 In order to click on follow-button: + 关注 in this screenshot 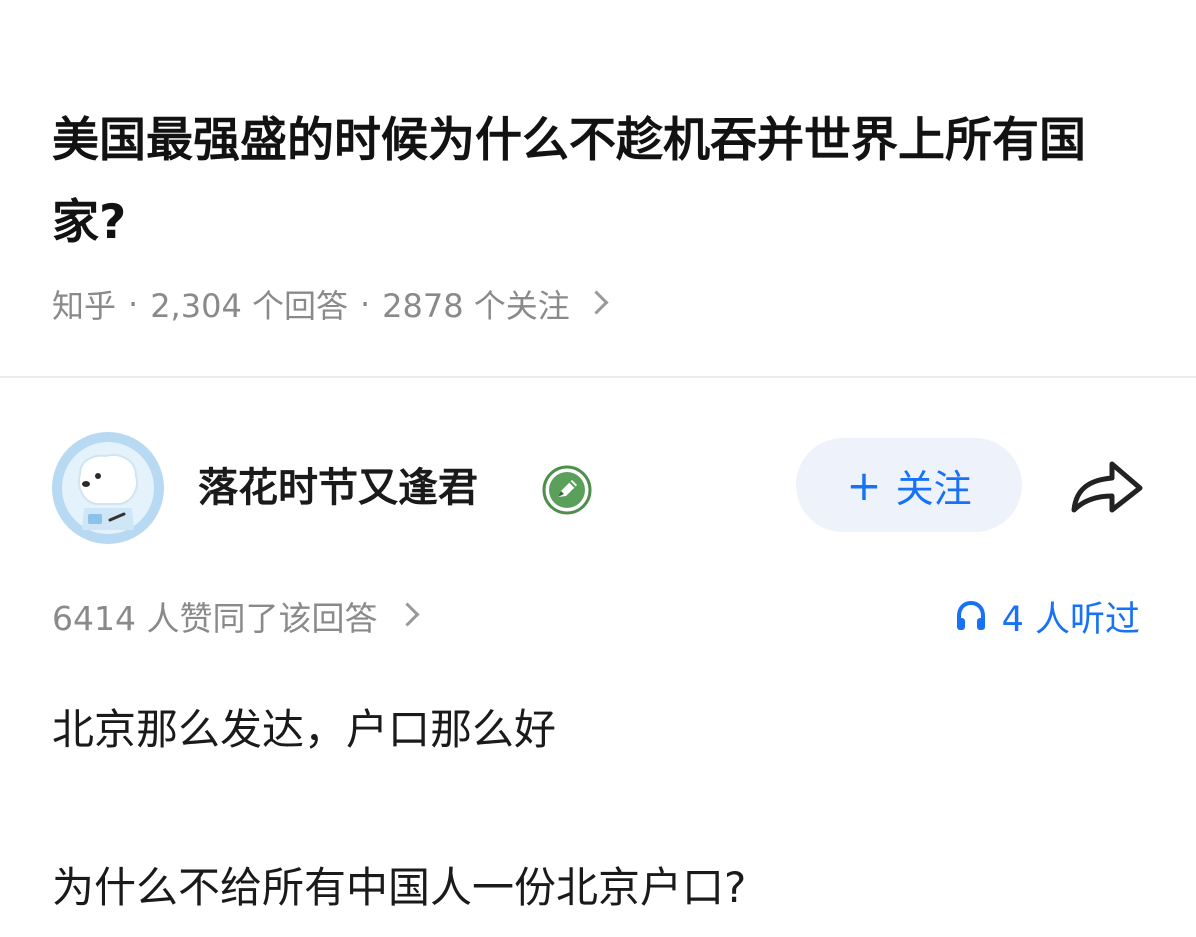, I will do `click(909, 485)`.